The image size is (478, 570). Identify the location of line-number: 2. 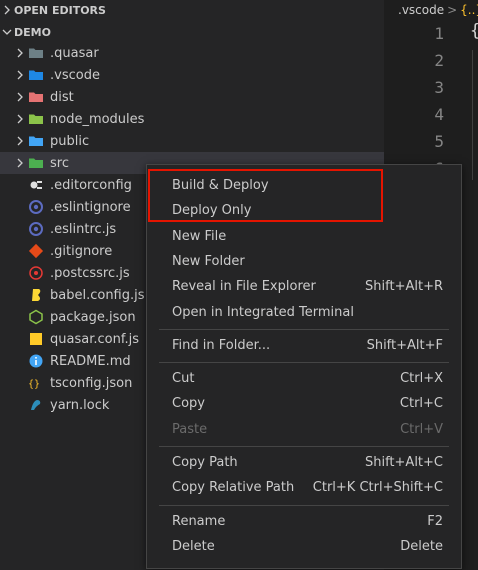
(439, 60).